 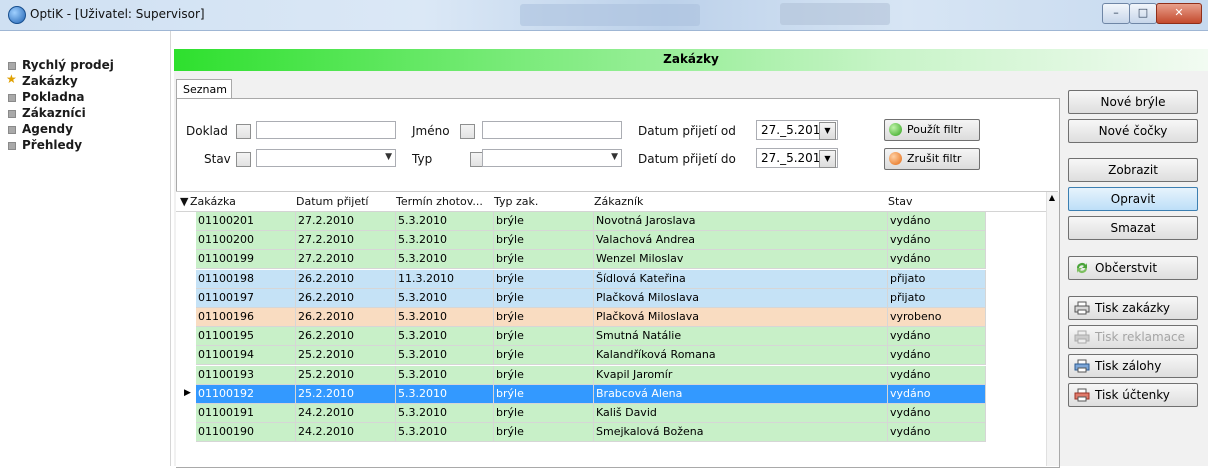 I want to click on datum-od-picker: 27._5.2010 ▼, so click(x=797, y=130).